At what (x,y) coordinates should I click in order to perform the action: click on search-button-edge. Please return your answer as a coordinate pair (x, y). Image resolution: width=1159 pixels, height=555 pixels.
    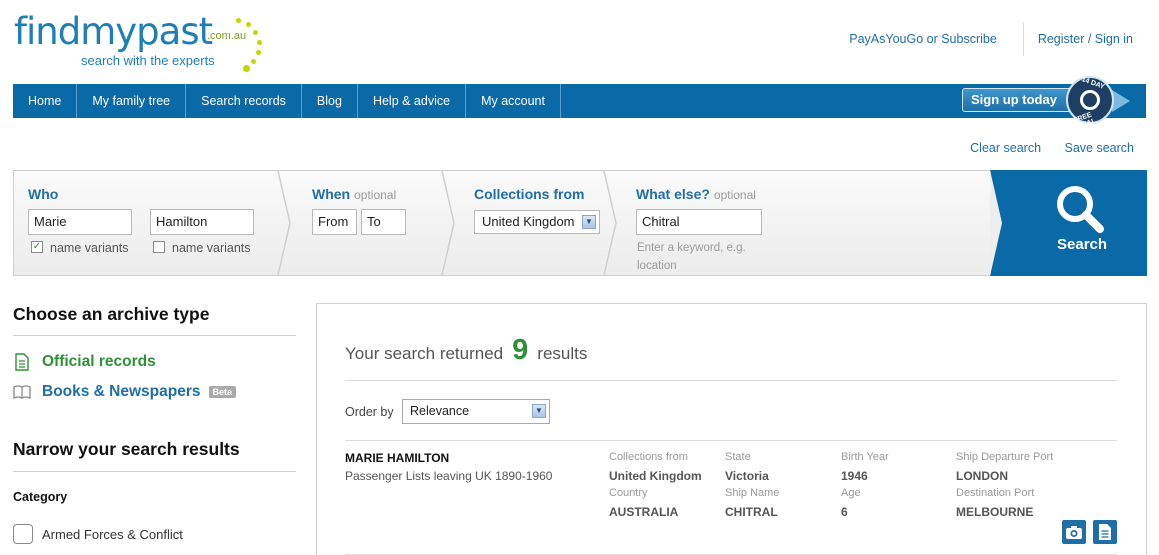
    Looking at the image, I should click on (1000, 223).